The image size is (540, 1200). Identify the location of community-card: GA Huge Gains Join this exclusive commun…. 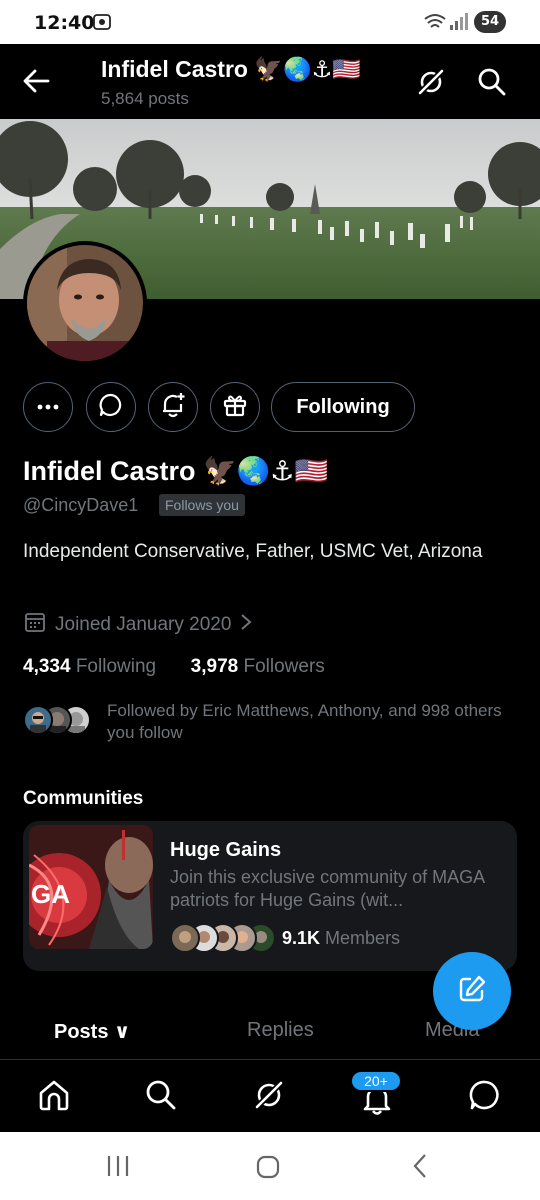
(270, 896).